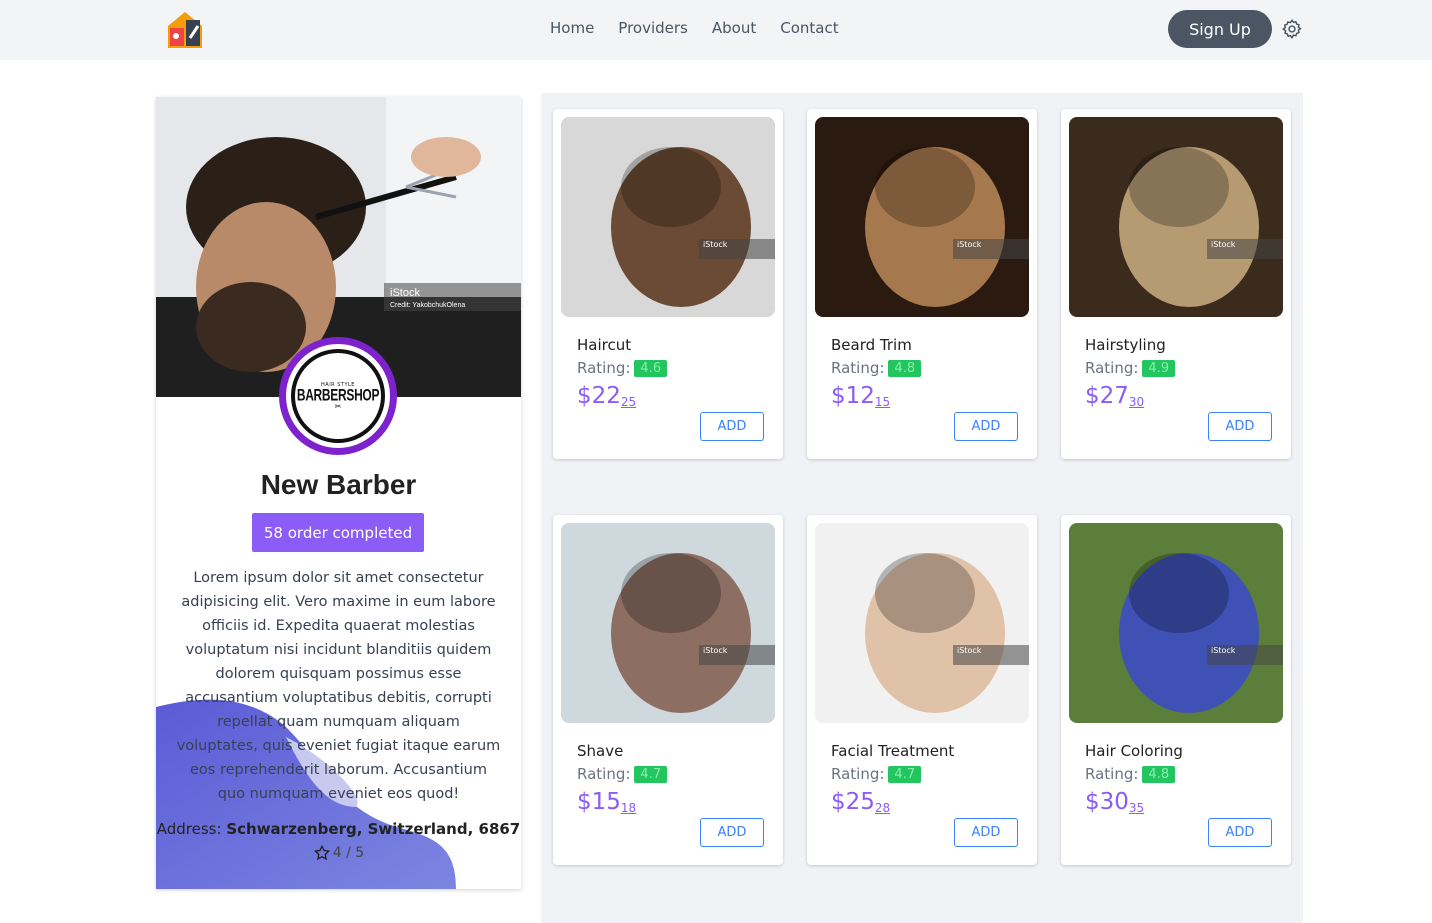  Describe the element at coordinates (653, 28) in the screenshot. I see `nav-providers: Providers` at that location.